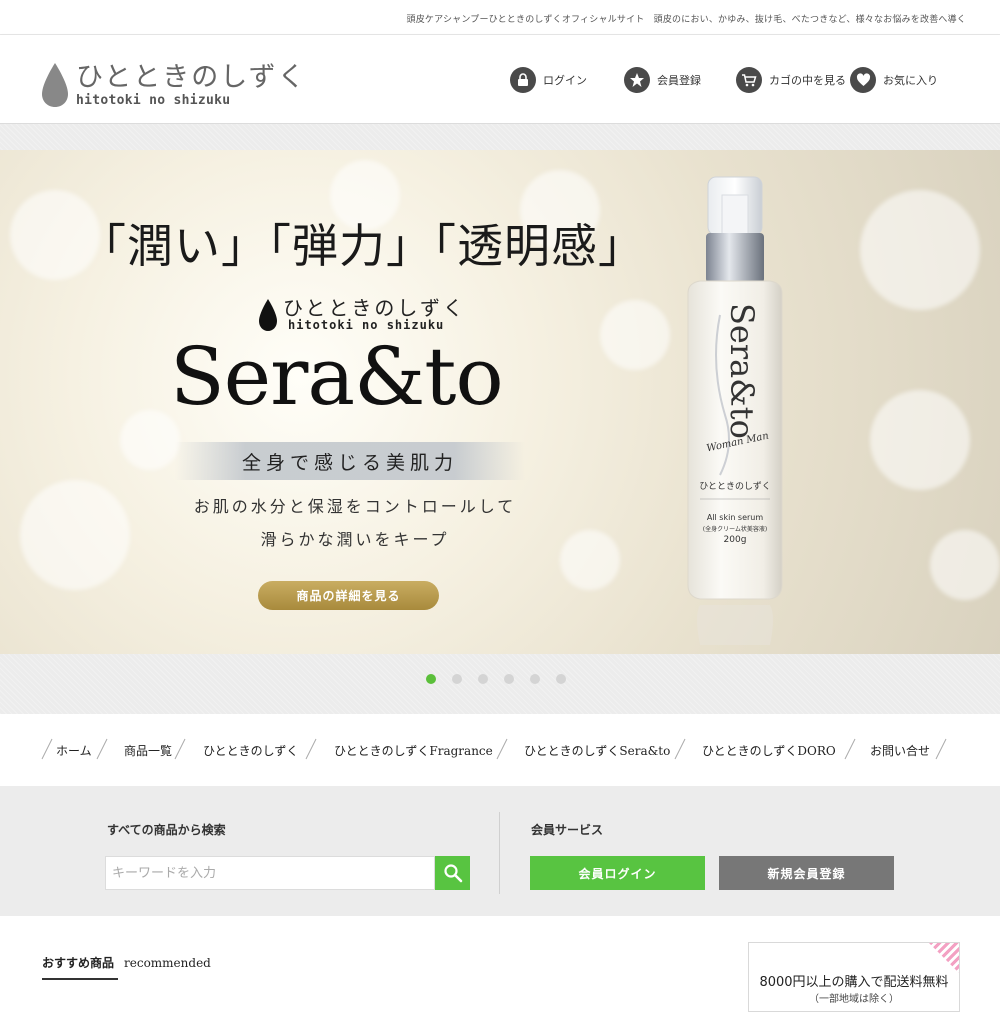 The image size is (1000, 1012). I want to click on hero-headline: 「潤い」「弾力」「透明感」, so click(362, 246).